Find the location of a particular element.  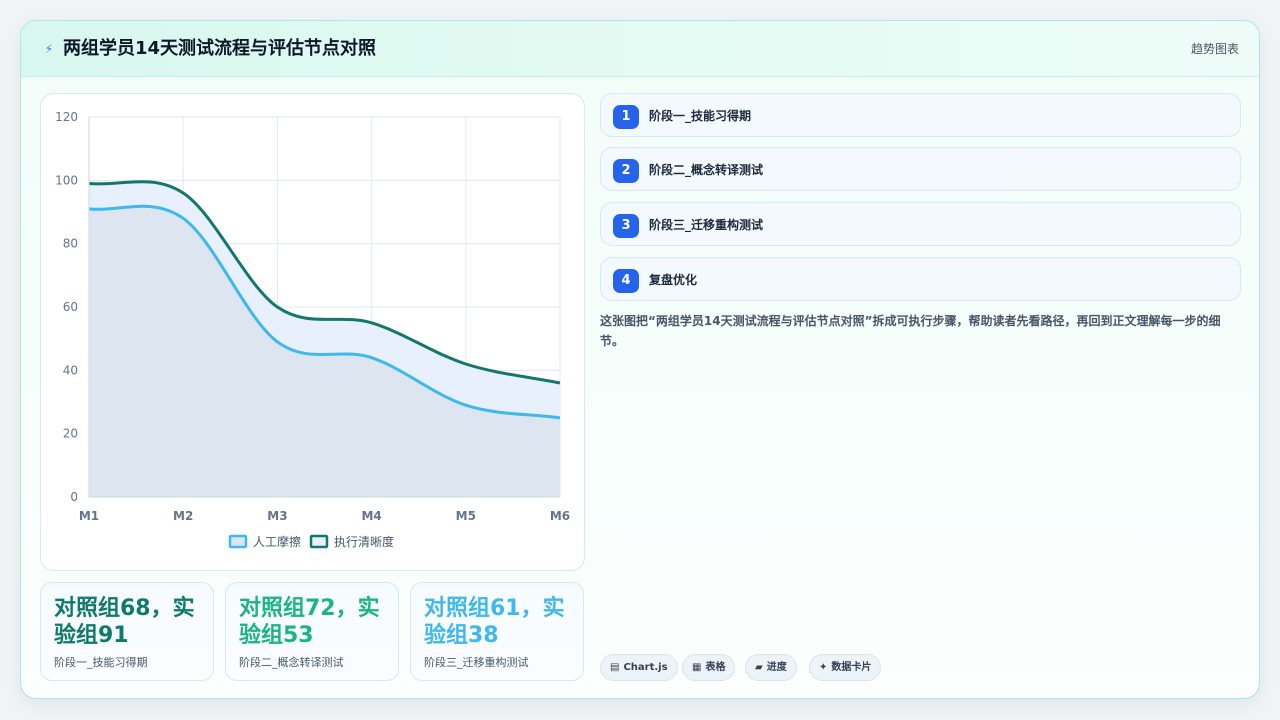

y-tick-label: 60 is located at coordinates (70, 307).